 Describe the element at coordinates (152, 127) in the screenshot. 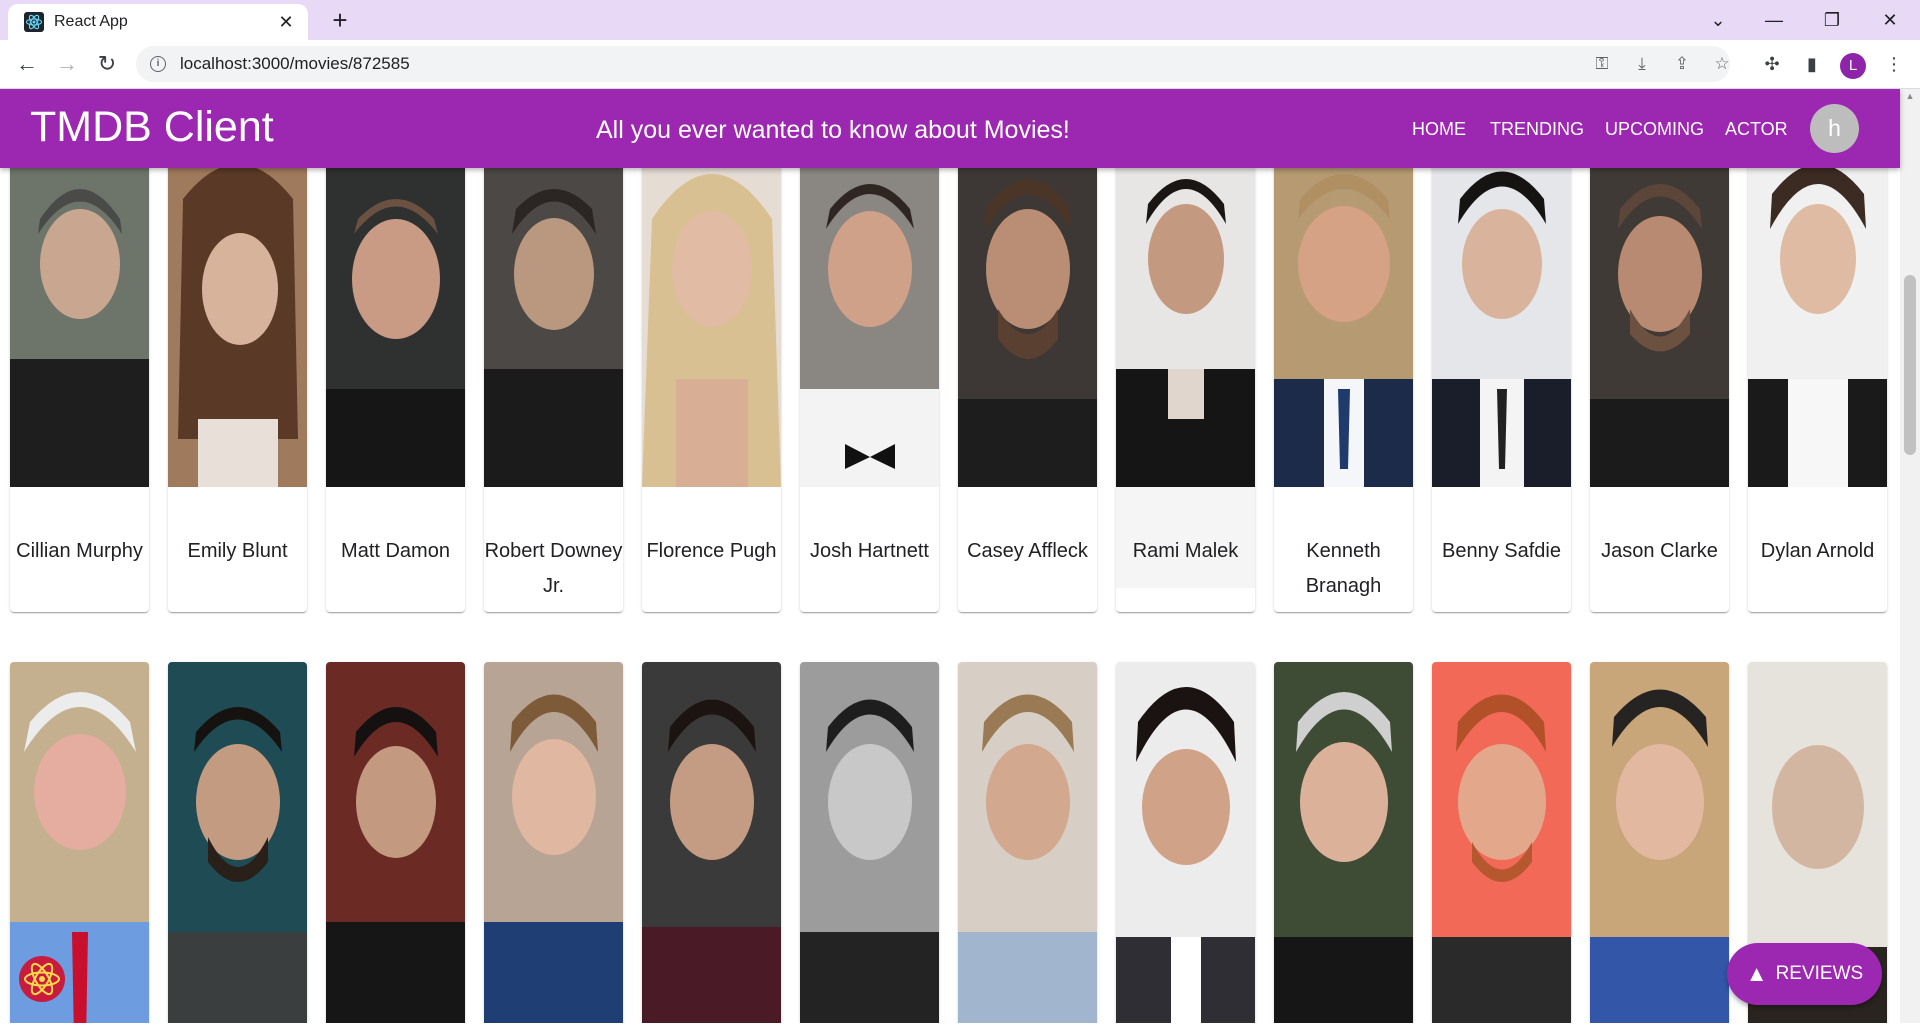

I see `site-brand: TMDB Client` at that location.